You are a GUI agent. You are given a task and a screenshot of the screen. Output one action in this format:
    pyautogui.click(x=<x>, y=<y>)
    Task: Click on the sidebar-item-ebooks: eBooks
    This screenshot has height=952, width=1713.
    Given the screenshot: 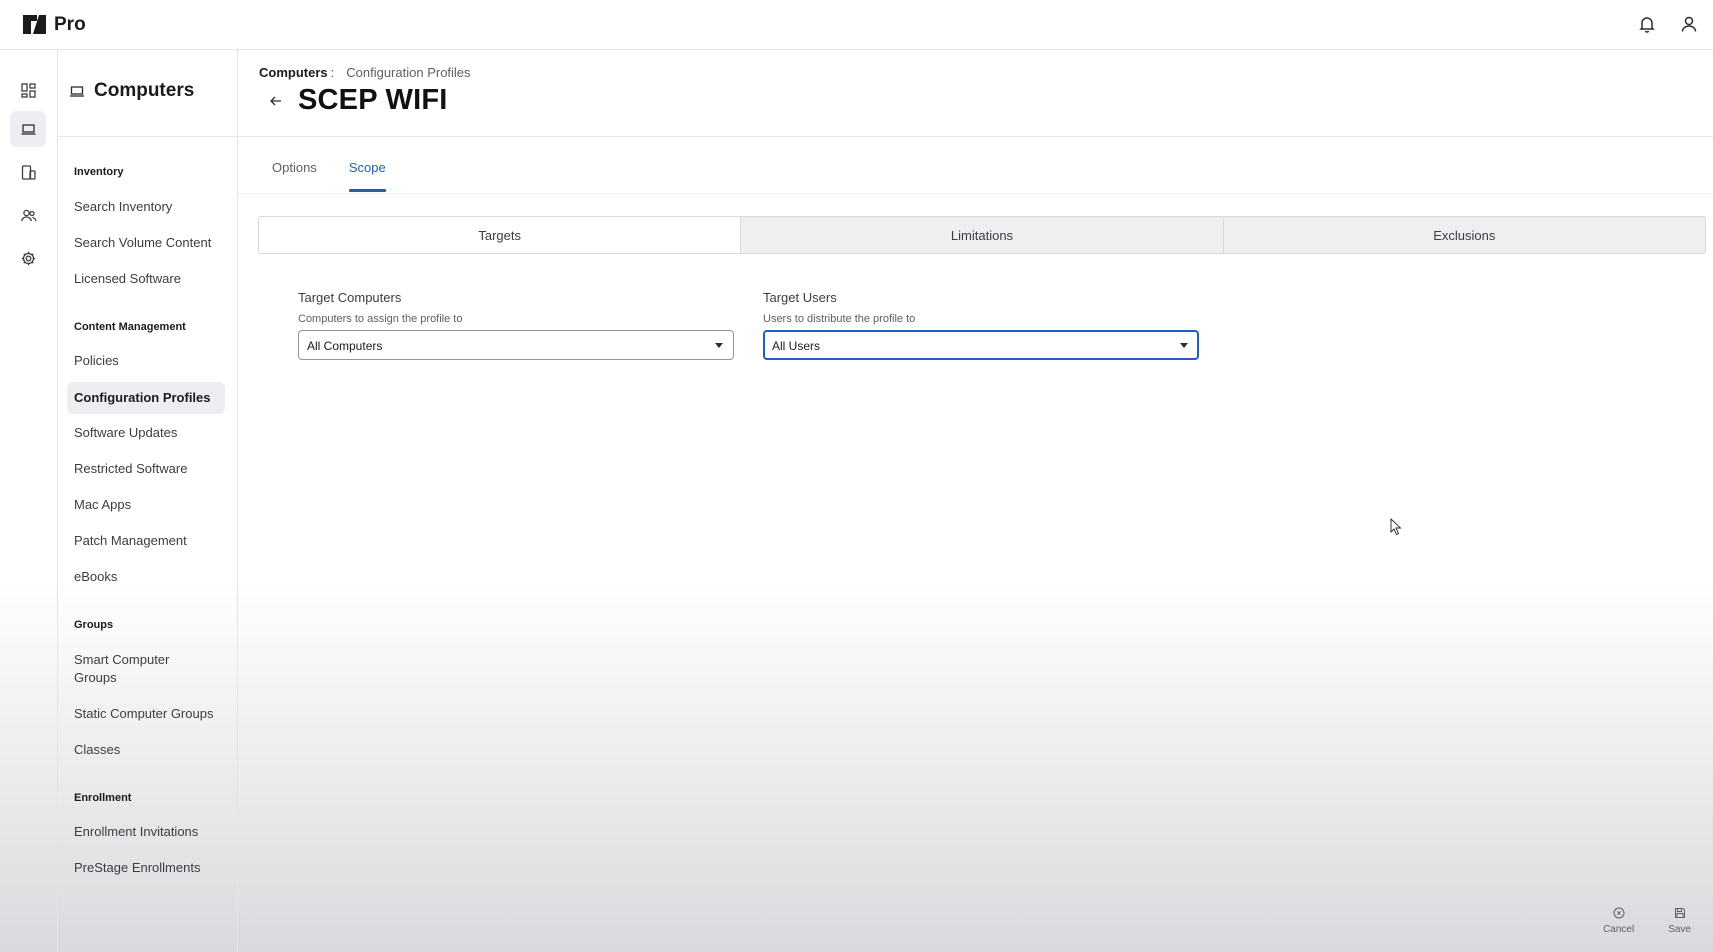 What is the action you would take?
    pyautogui.click(x=144, y=577)
    